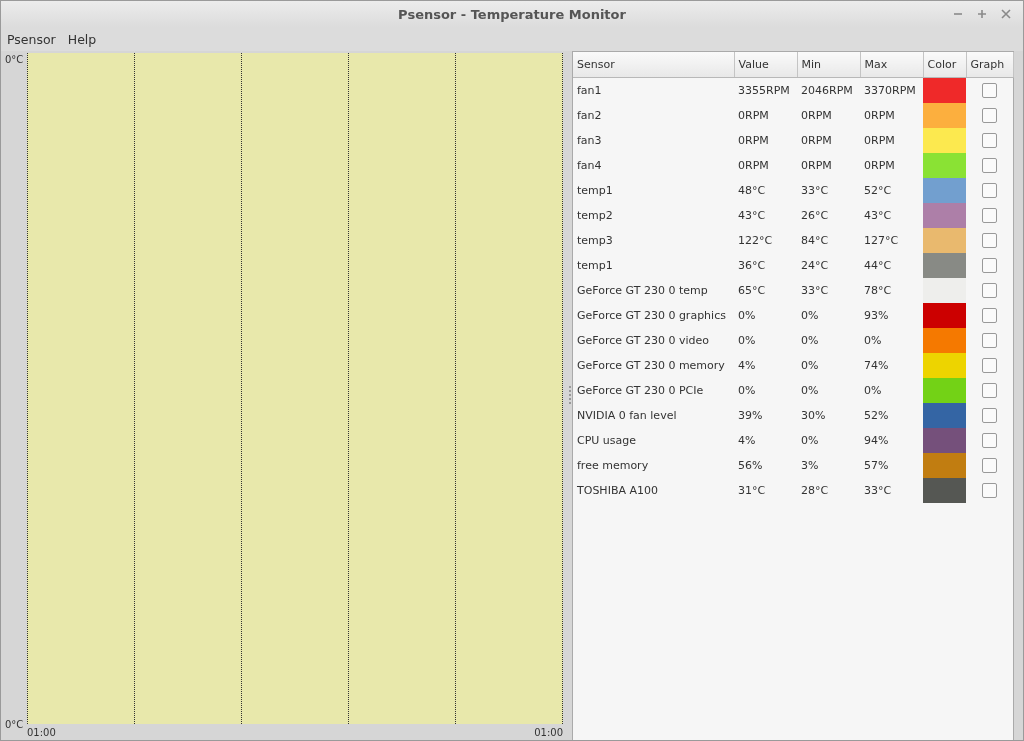 This screenshot has height=741, width=1024. What do you see at coordinates (548, 732) in the screenshot?
I see `axis-label: 01:00` at bounding box center [548, 732].